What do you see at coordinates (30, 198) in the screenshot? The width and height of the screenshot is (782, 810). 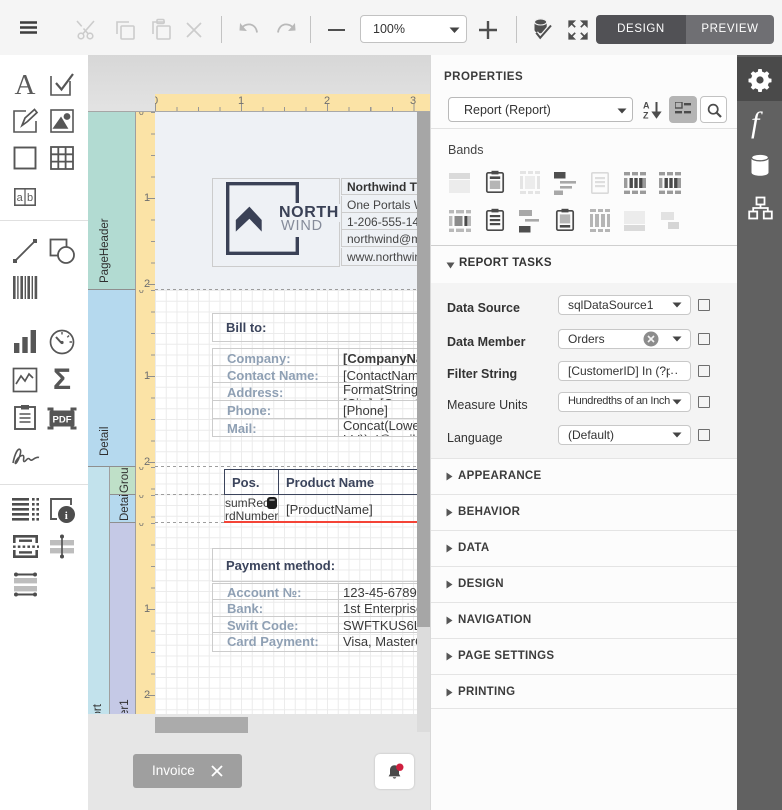 I see `svg-text: b` at bounding box center [30, 198].